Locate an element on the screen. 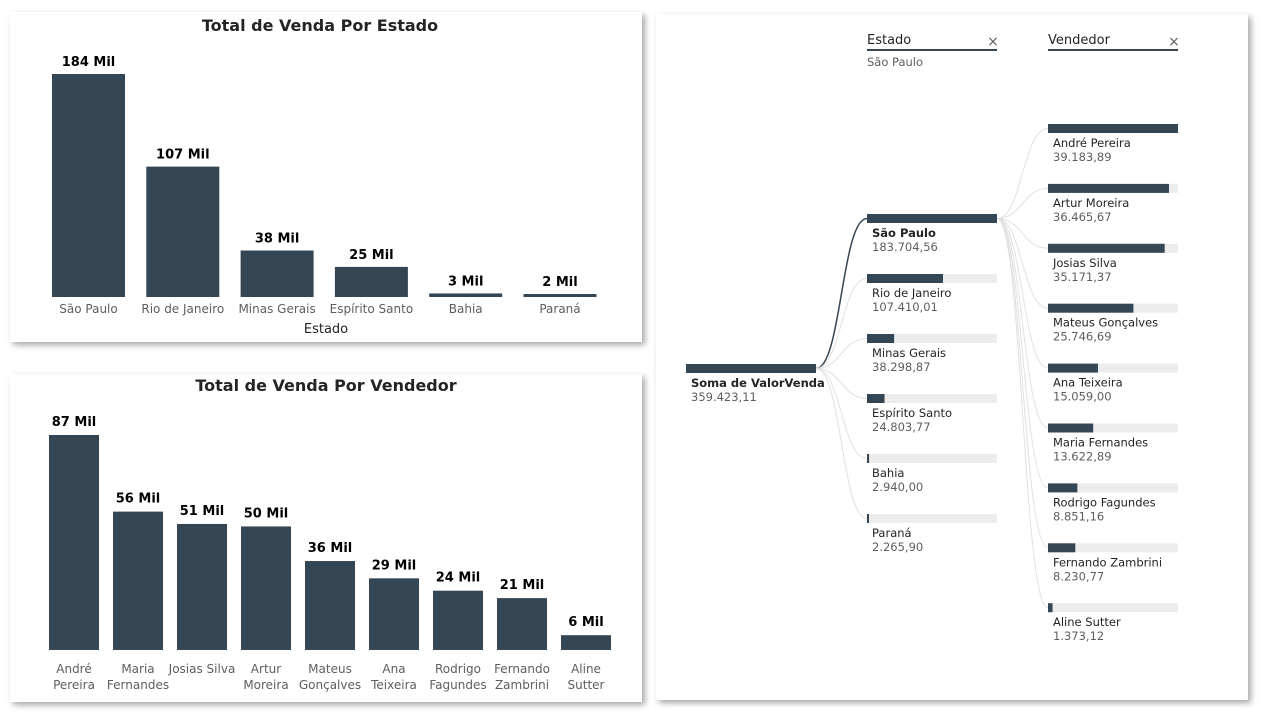 The image size is (1284, 718). node-value: 39.183,89 is located at coordinates (1082, 157).